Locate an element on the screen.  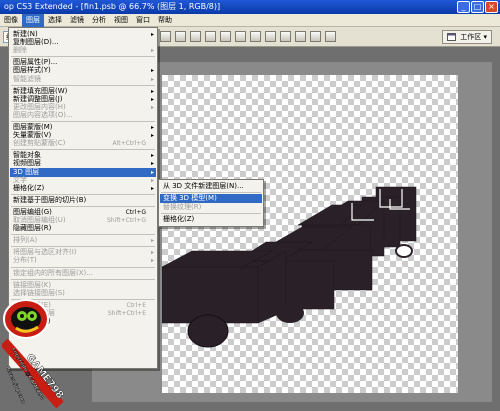
menu-item-label: 取消图层编组(U) is located at coordinates (39, 220).